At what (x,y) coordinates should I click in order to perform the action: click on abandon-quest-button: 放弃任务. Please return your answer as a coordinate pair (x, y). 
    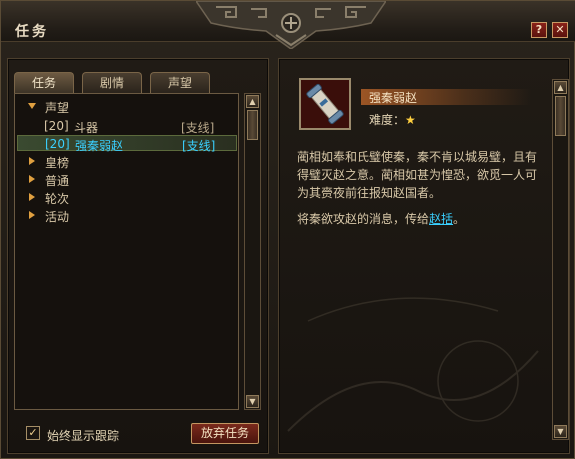
    Looking at the image, I should click on (225, 433).